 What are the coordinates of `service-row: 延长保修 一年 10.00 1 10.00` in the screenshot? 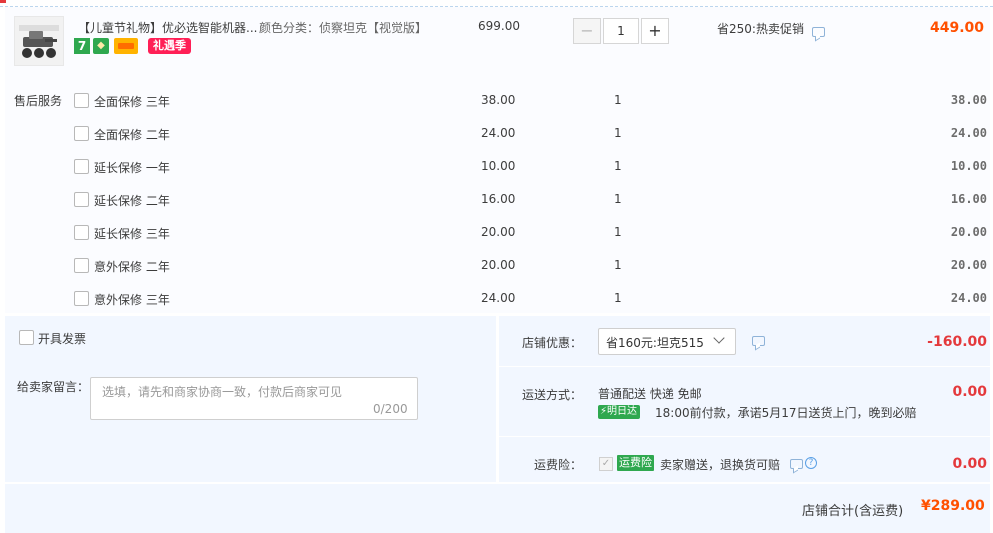 It's located at (496, 165).